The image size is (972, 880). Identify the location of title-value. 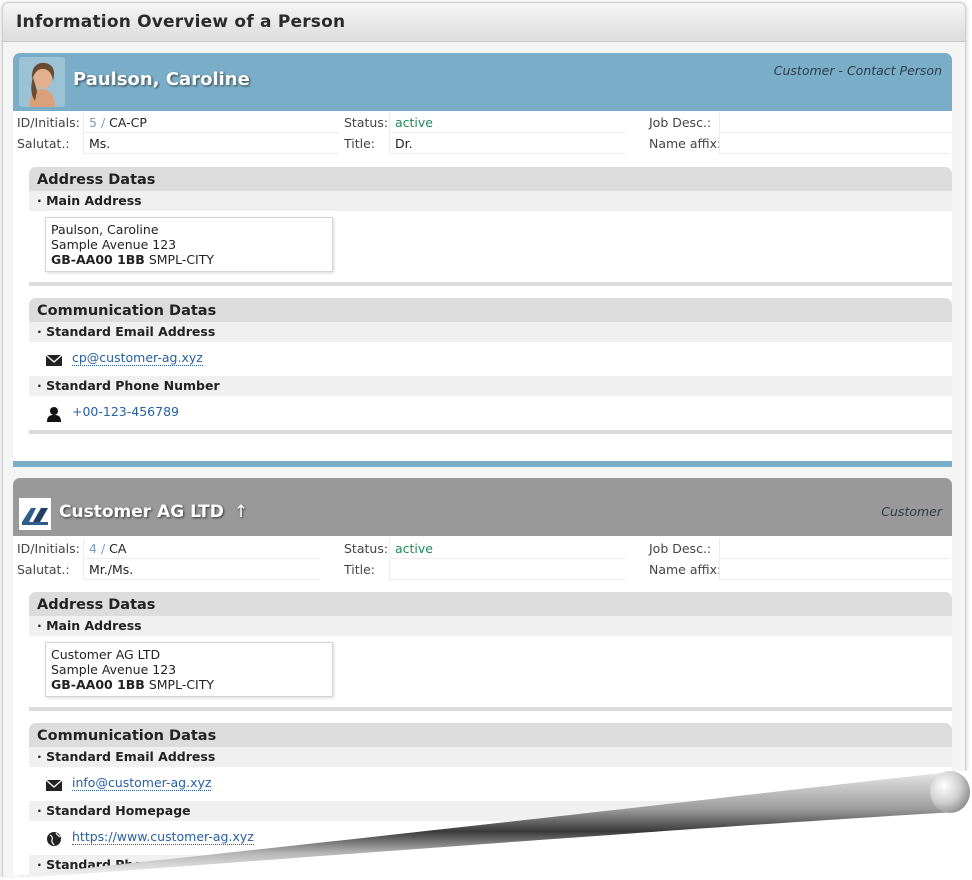
(507, 570).